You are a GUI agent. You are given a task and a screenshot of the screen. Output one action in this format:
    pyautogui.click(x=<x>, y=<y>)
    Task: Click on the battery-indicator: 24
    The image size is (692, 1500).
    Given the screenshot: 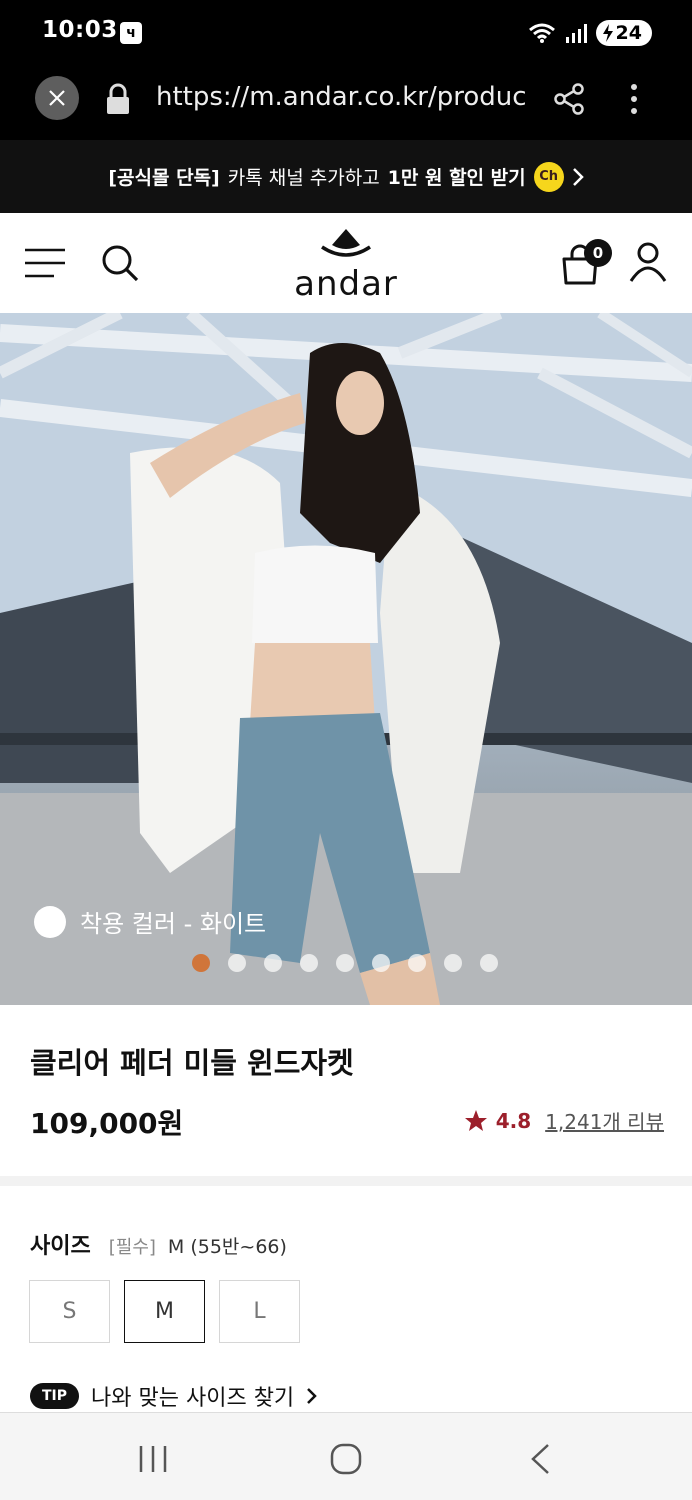 What is the action you would take?
    pyautogui.click(x=623, y=33)
    